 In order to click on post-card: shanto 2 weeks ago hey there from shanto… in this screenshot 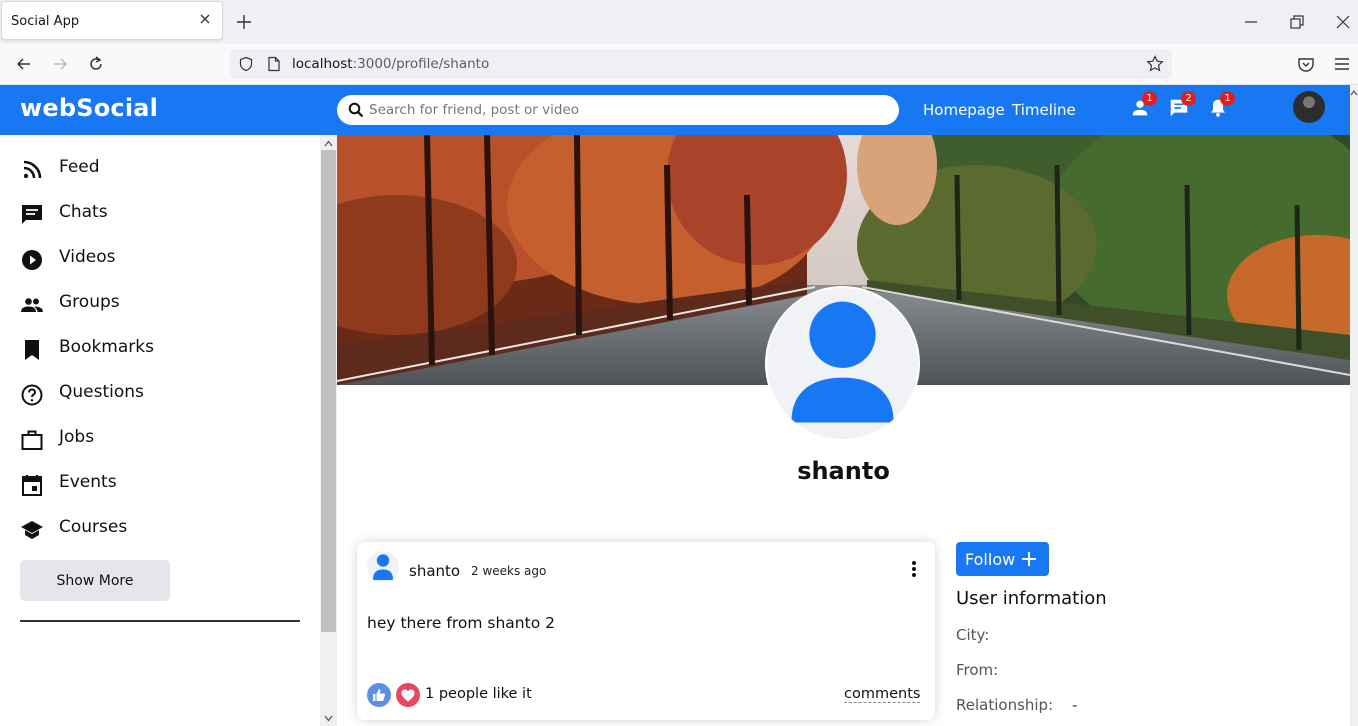, I will do `click(646, 631)`.